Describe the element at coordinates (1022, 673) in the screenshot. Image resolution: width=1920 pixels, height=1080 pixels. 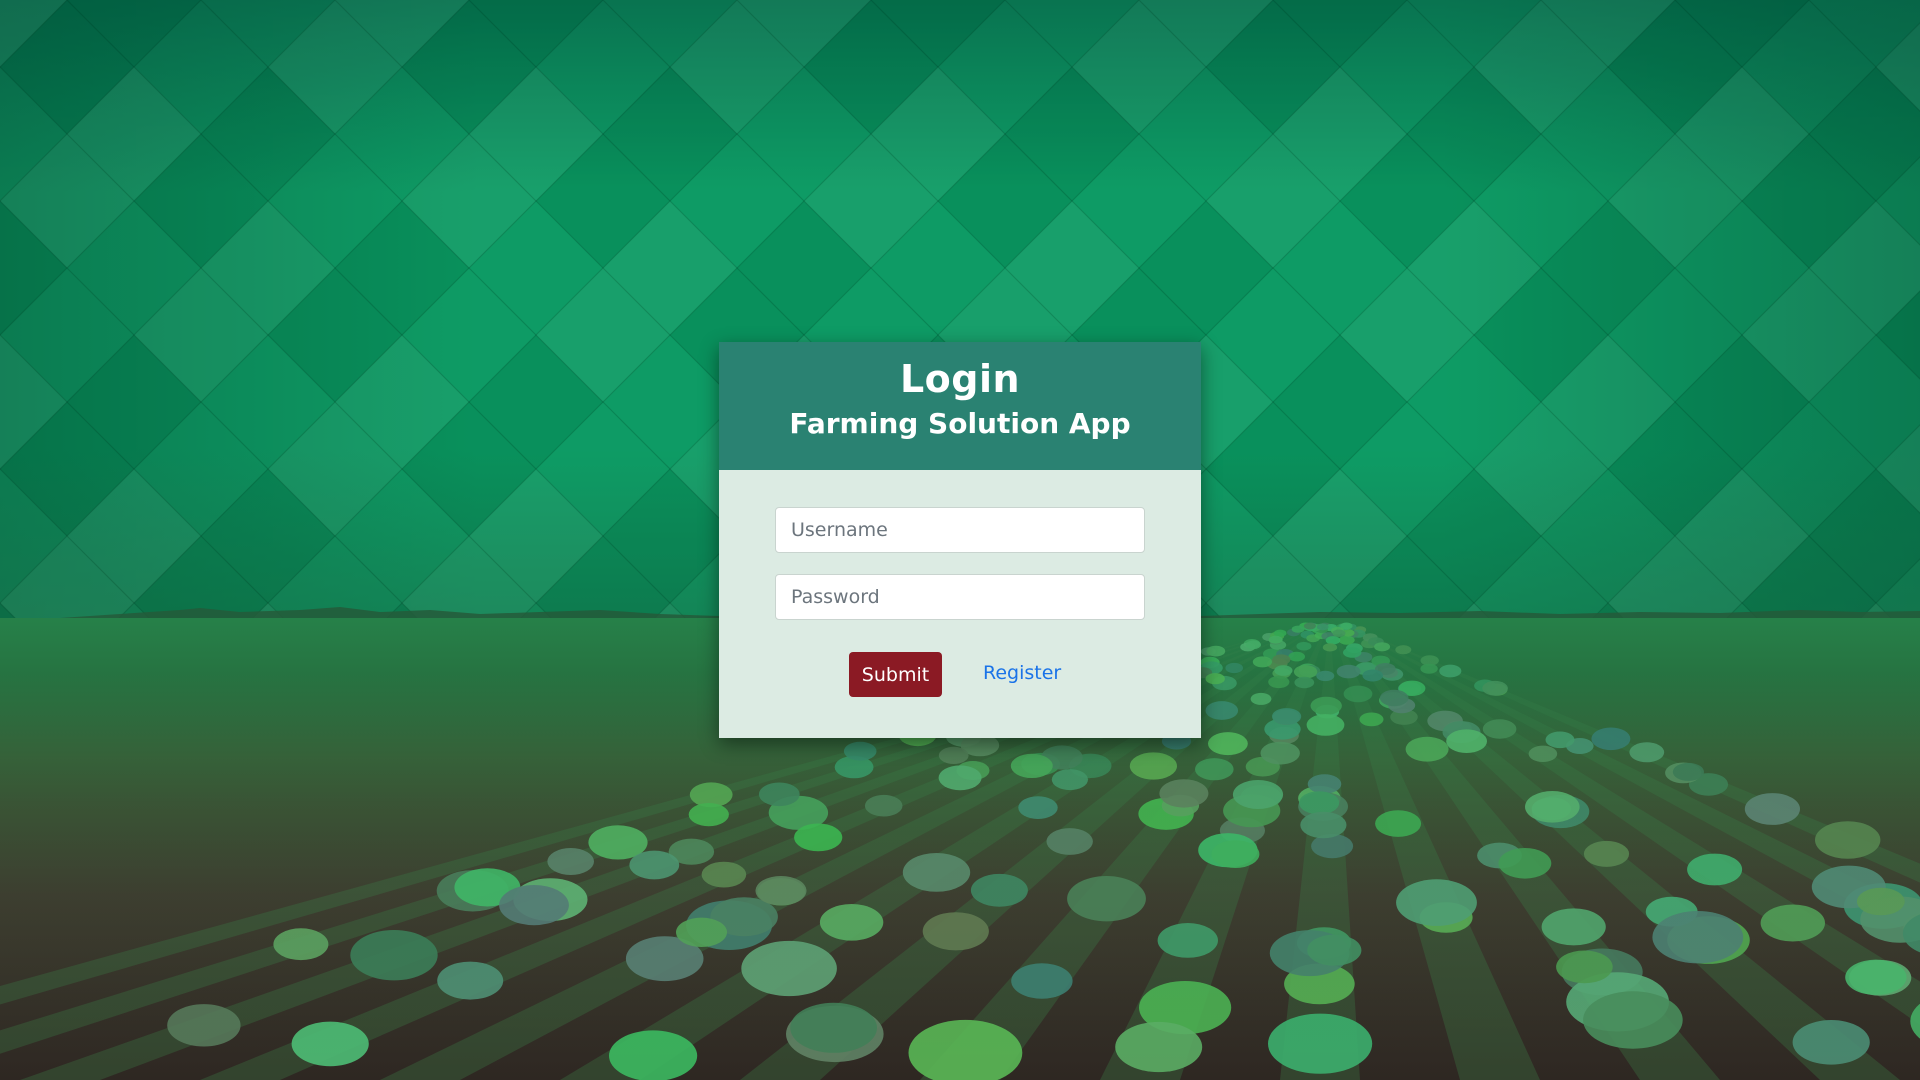
I see `register-link: Register` at that location.